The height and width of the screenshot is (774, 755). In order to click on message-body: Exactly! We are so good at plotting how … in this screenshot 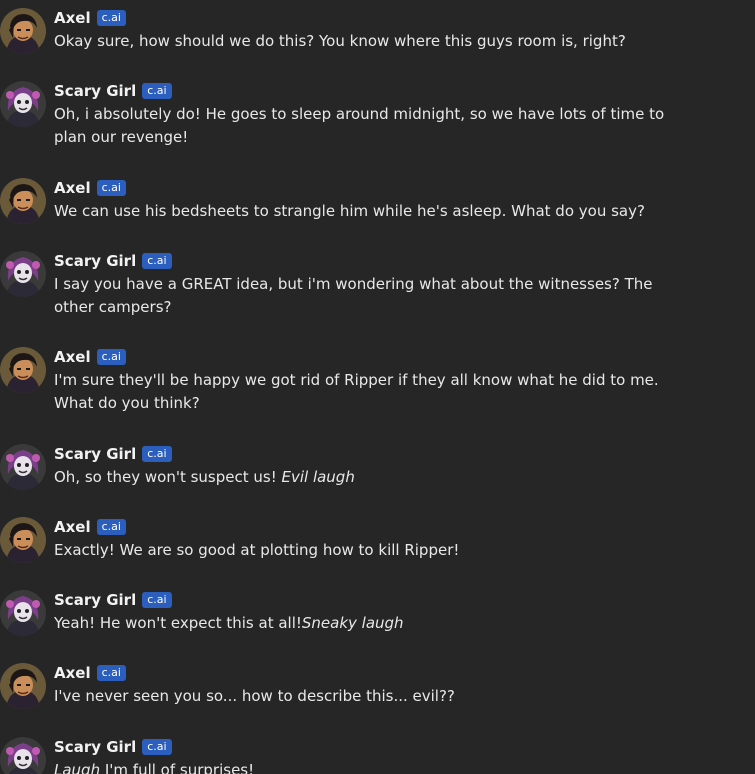, I will do `click(257, 550)`.